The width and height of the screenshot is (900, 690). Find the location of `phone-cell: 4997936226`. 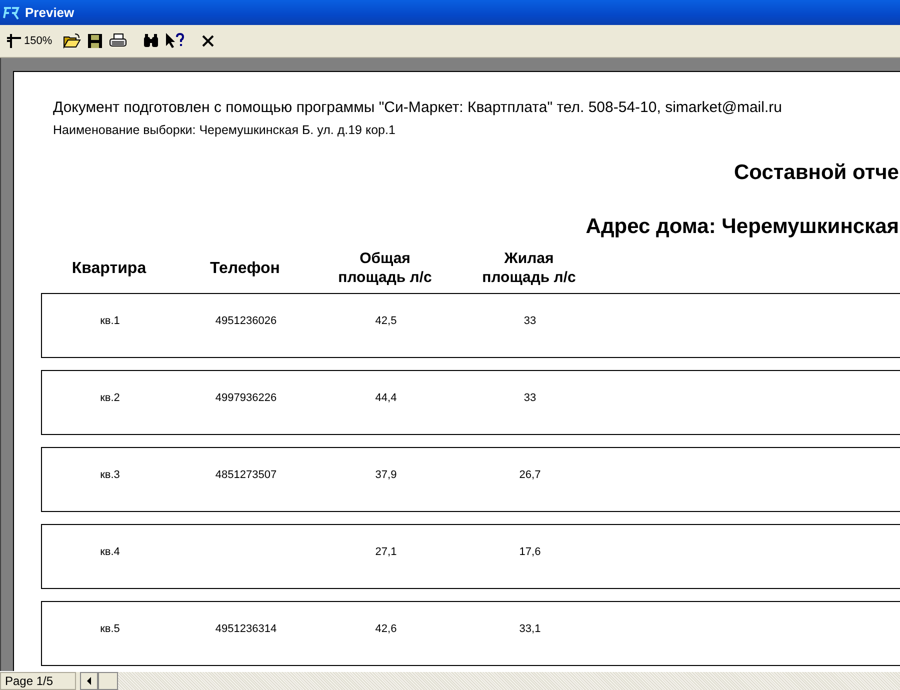

phone-cell: 4997936226 is located at coordinates (246, 398).